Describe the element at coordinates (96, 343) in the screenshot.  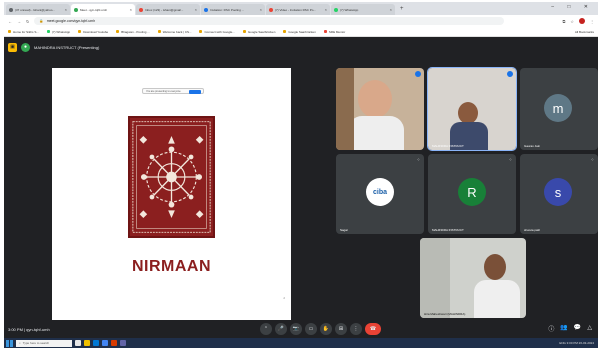
I see `edge-icon` at that location.